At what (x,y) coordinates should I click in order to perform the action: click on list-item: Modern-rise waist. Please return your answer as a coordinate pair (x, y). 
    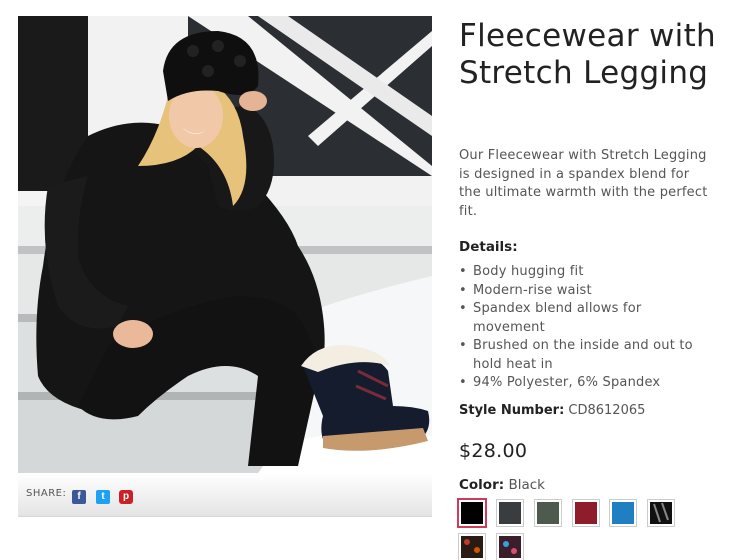
    Looking at the image, I should click on (584, 291).